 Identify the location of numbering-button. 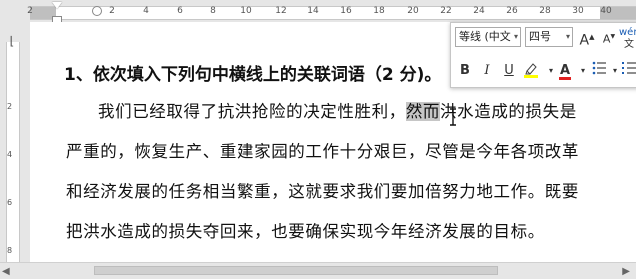
(627, 71).